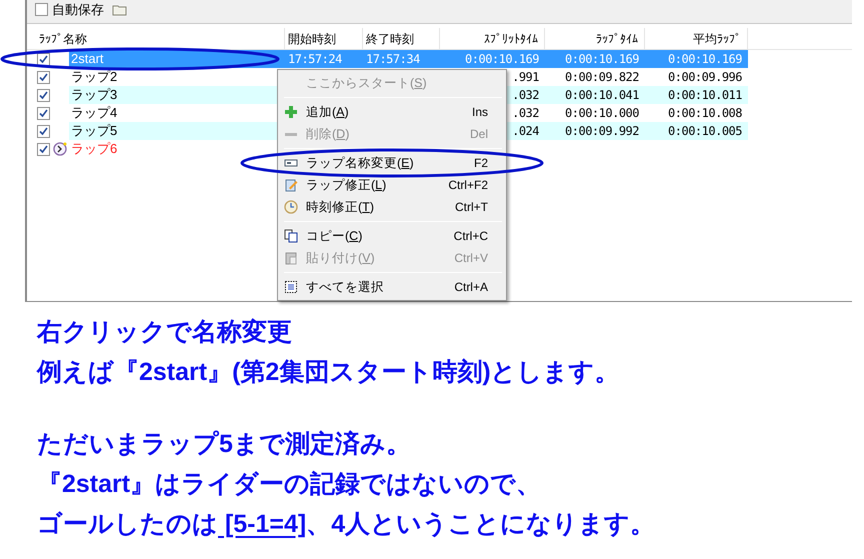  Describe the element at coordinates (87, 59) in the screenshot. I see `lap-name: 2start` at that location.